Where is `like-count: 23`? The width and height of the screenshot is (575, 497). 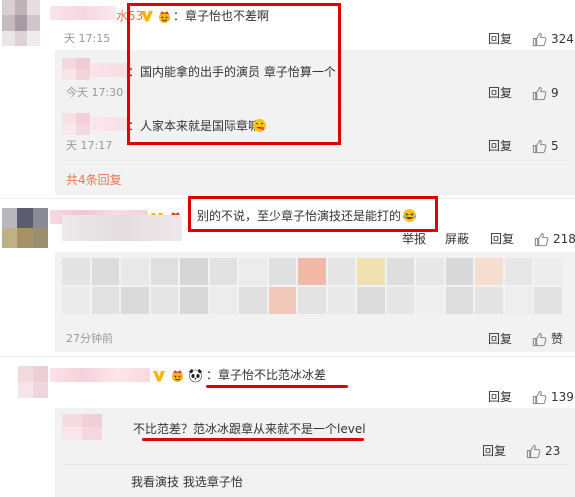 like-count: 23 is located at coordinates (553, 451).